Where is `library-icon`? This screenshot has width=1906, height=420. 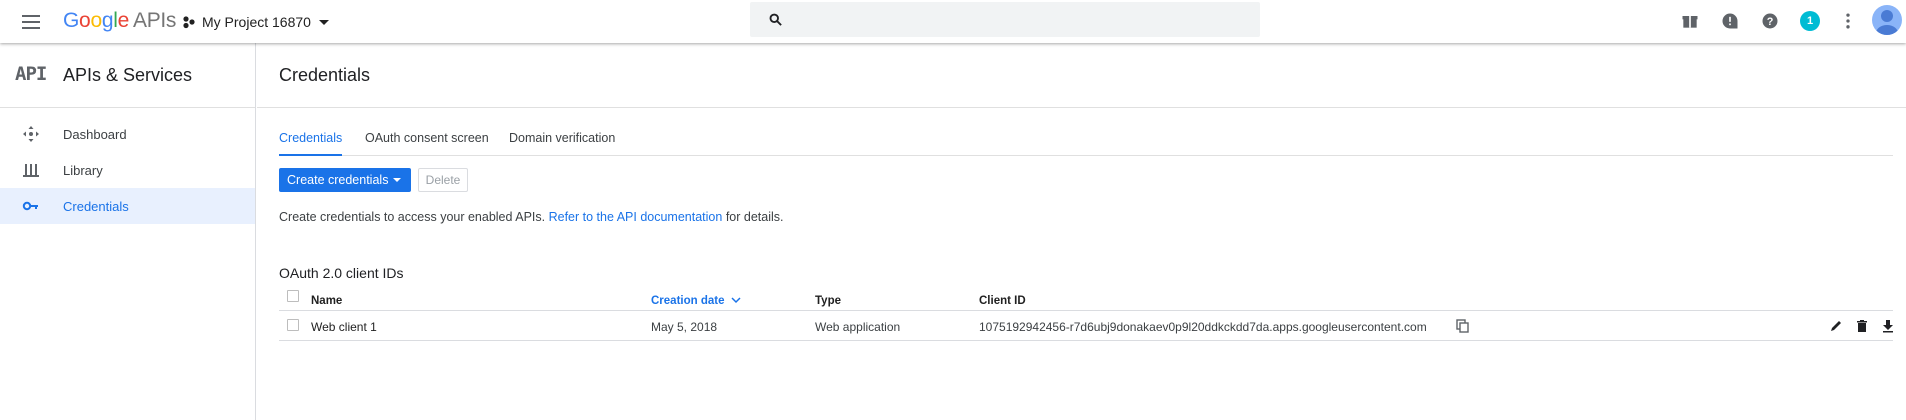
library-icon is located at coordinates (31, 170).